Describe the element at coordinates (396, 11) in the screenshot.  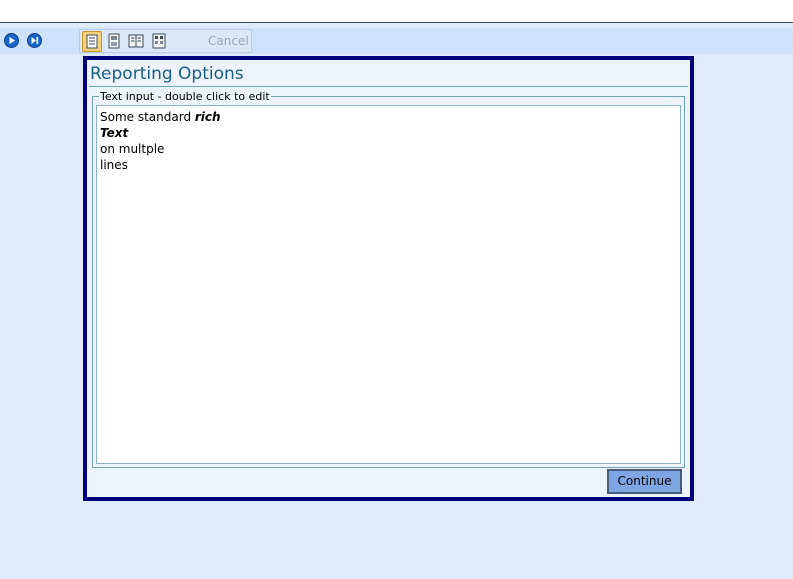
I see `top-bar` at that location.